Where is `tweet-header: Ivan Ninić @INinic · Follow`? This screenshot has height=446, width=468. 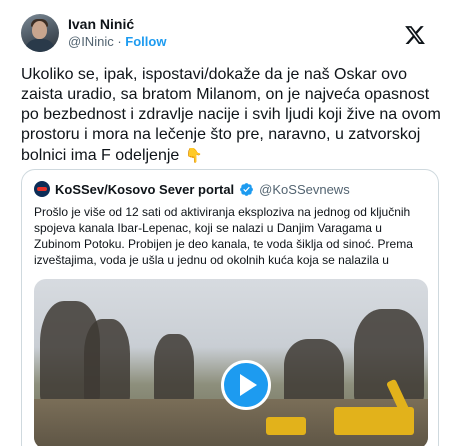 tweet-header: Ivan Ninić @INinic · Follow is located at coordinates (231, 34).